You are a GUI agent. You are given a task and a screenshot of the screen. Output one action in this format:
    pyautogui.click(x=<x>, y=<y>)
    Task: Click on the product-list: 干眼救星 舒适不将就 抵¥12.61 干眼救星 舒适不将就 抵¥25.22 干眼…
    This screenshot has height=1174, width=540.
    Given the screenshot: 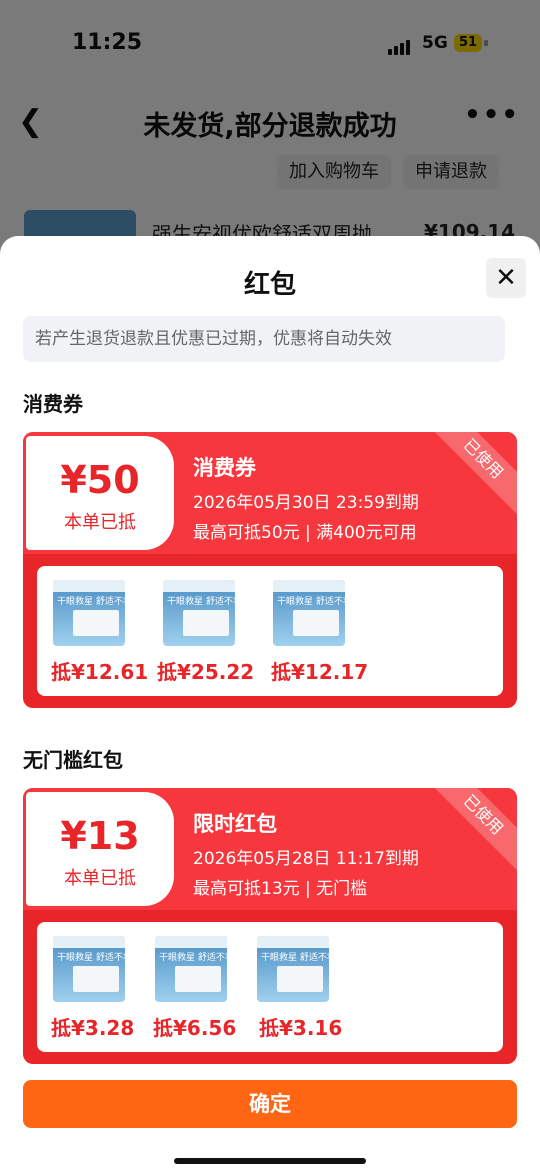 What is the action you would take?
    pyautogui.click(x=270, y=631)
    